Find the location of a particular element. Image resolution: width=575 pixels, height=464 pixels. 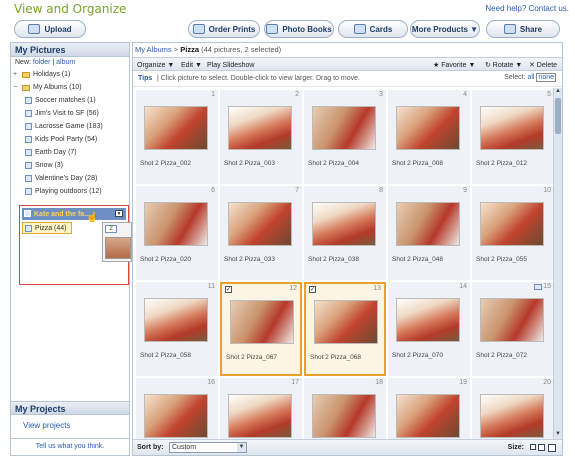

size-medium-icon is located at coordinates (541, 447).